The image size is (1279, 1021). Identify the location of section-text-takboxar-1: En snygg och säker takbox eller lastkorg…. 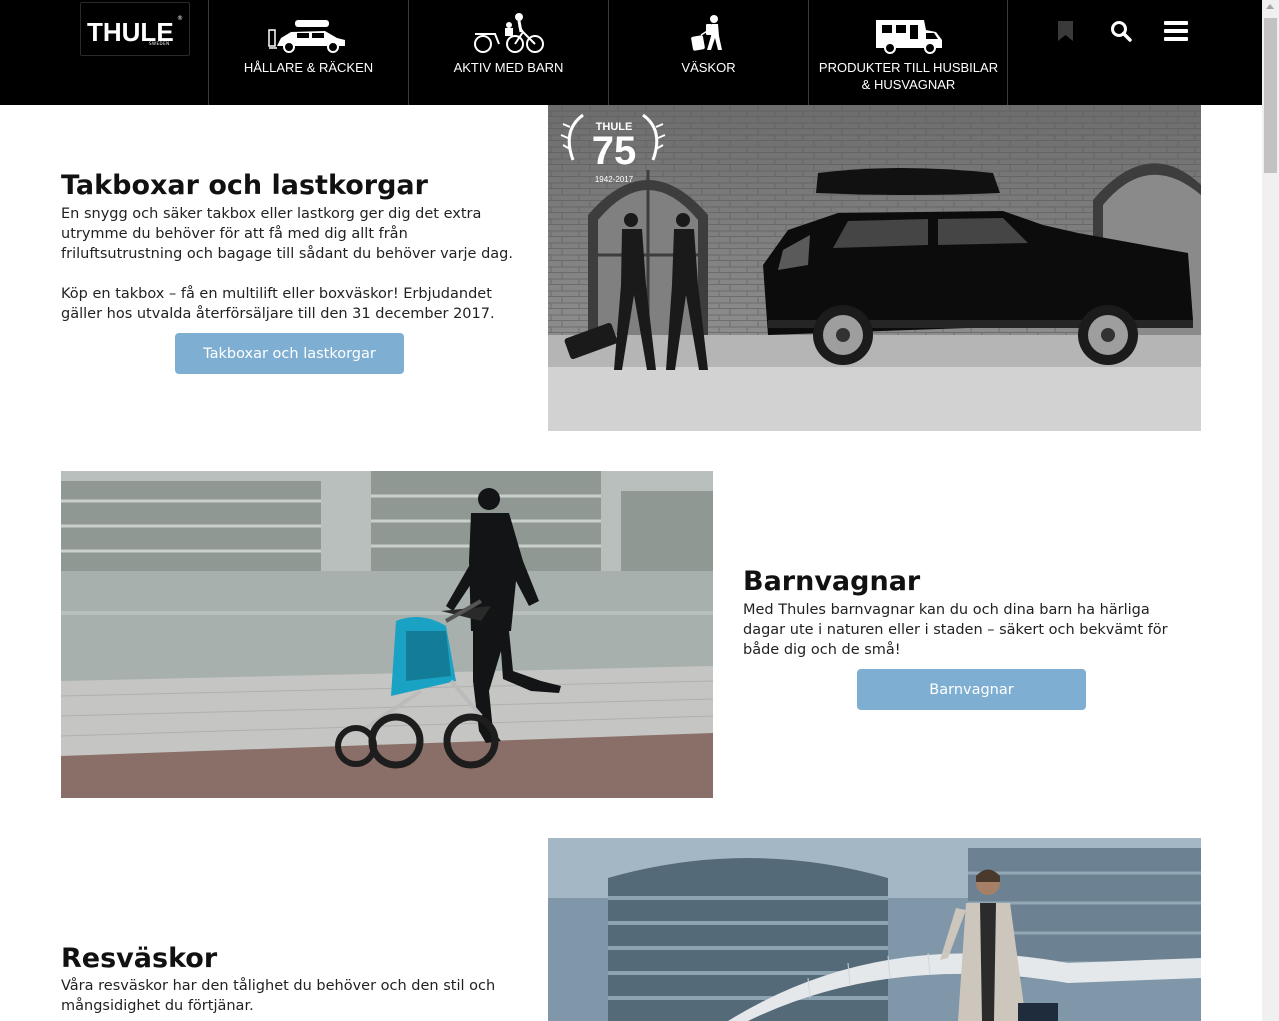
(287, 234).